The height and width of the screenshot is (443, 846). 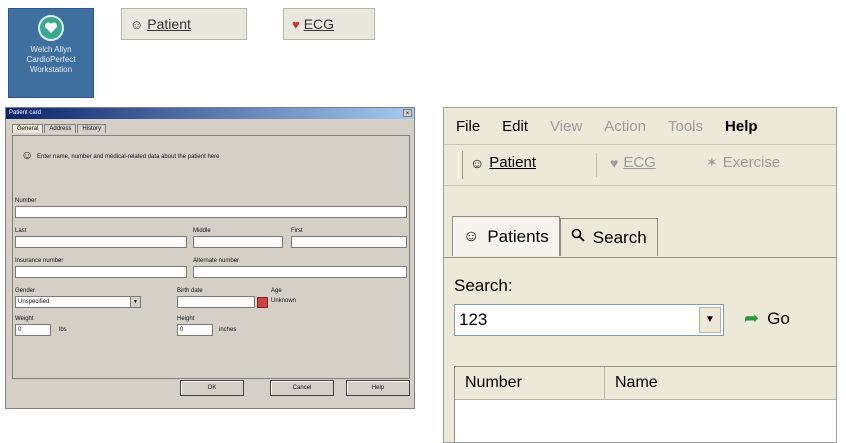 What do you see at coordinates (33, 330) in the screenshot?
I see `weight-field: 0` at bounding box center [33, 330].